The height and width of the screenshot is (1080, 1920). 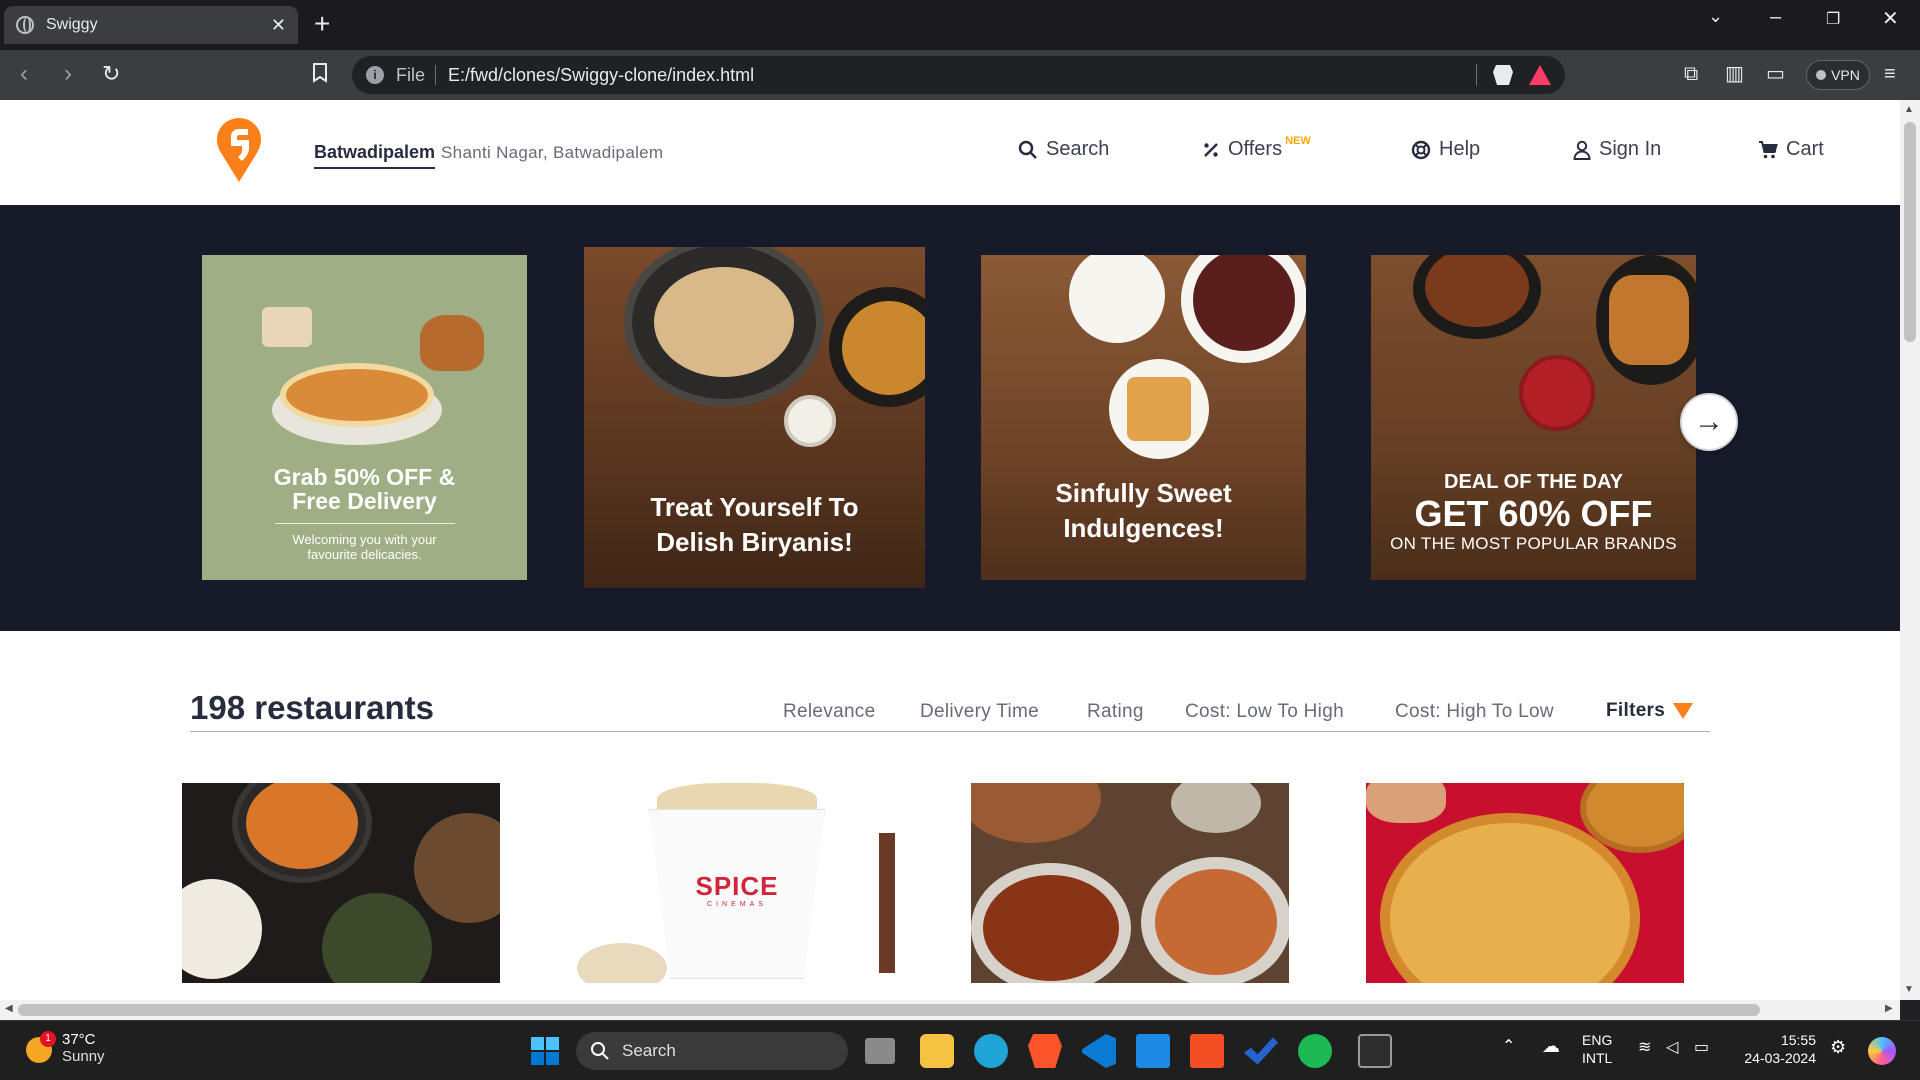 What do you see at coordinates (1838, 1047) in the screenshot?
I see `notification-bell-icon: ⚙` at bounding box center [1838, 1047].